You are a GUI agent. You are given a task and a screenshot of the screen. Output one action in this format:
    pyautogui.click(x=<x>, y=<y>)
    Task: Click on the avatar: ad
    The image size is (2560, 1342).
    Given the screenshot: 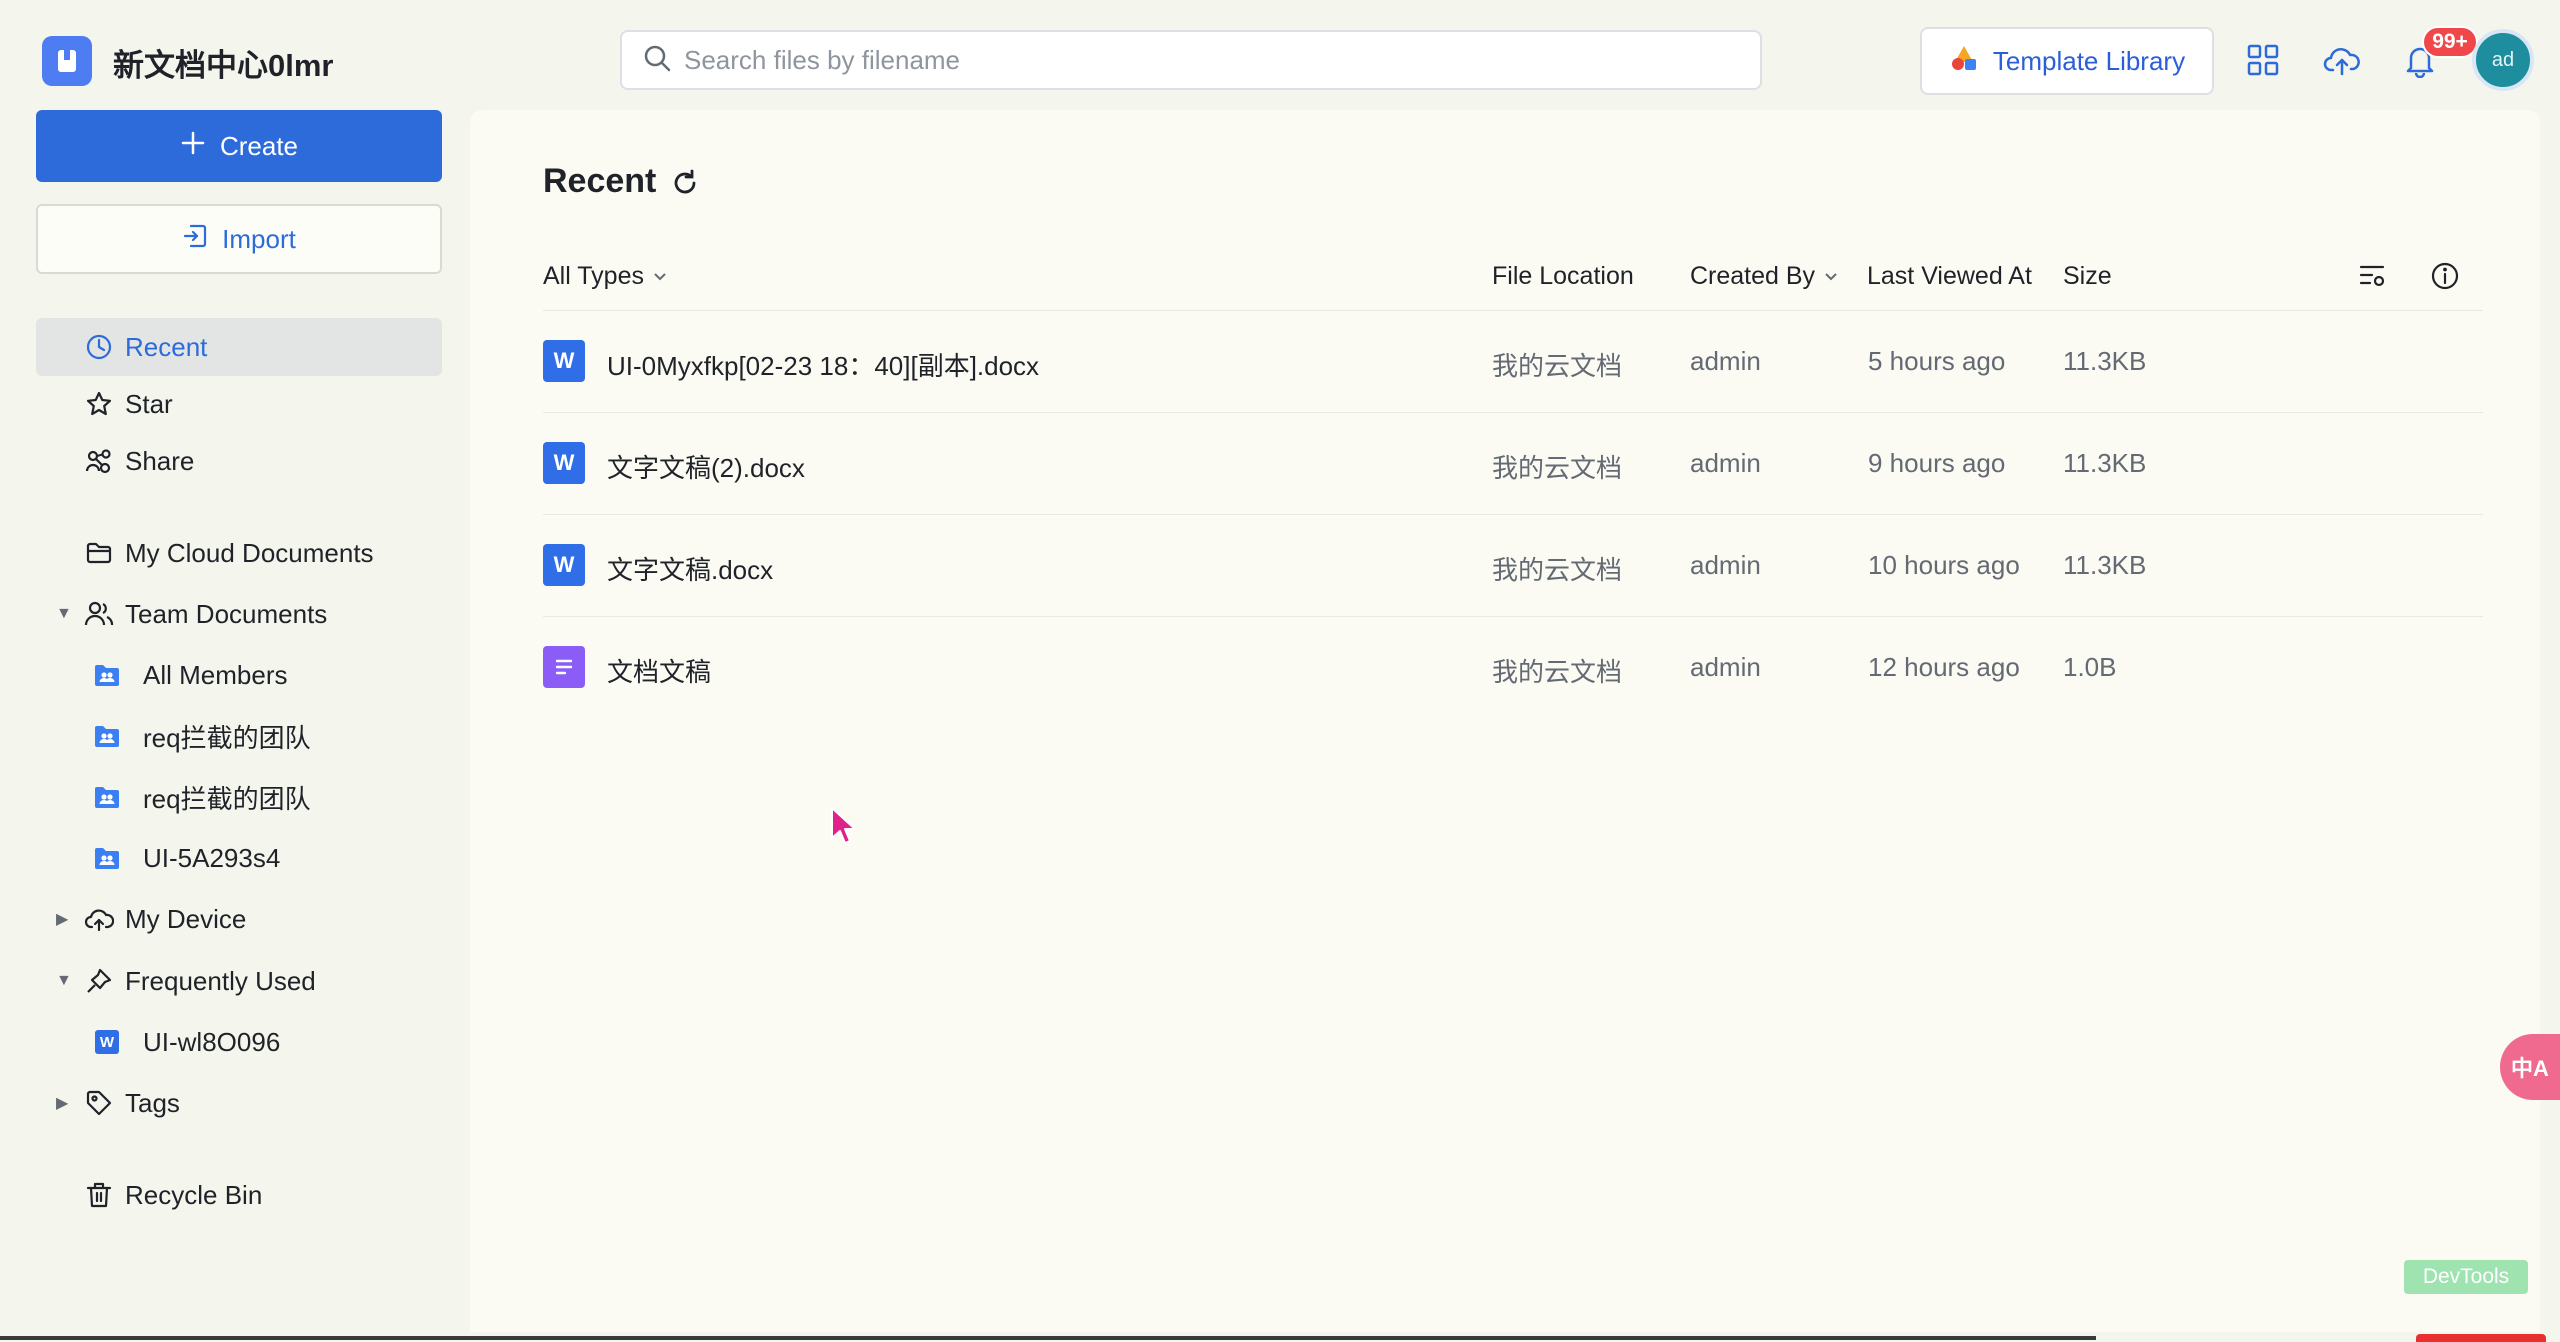 What is the action you would take?
    pyautogui.click(x=2503, y=60)
    